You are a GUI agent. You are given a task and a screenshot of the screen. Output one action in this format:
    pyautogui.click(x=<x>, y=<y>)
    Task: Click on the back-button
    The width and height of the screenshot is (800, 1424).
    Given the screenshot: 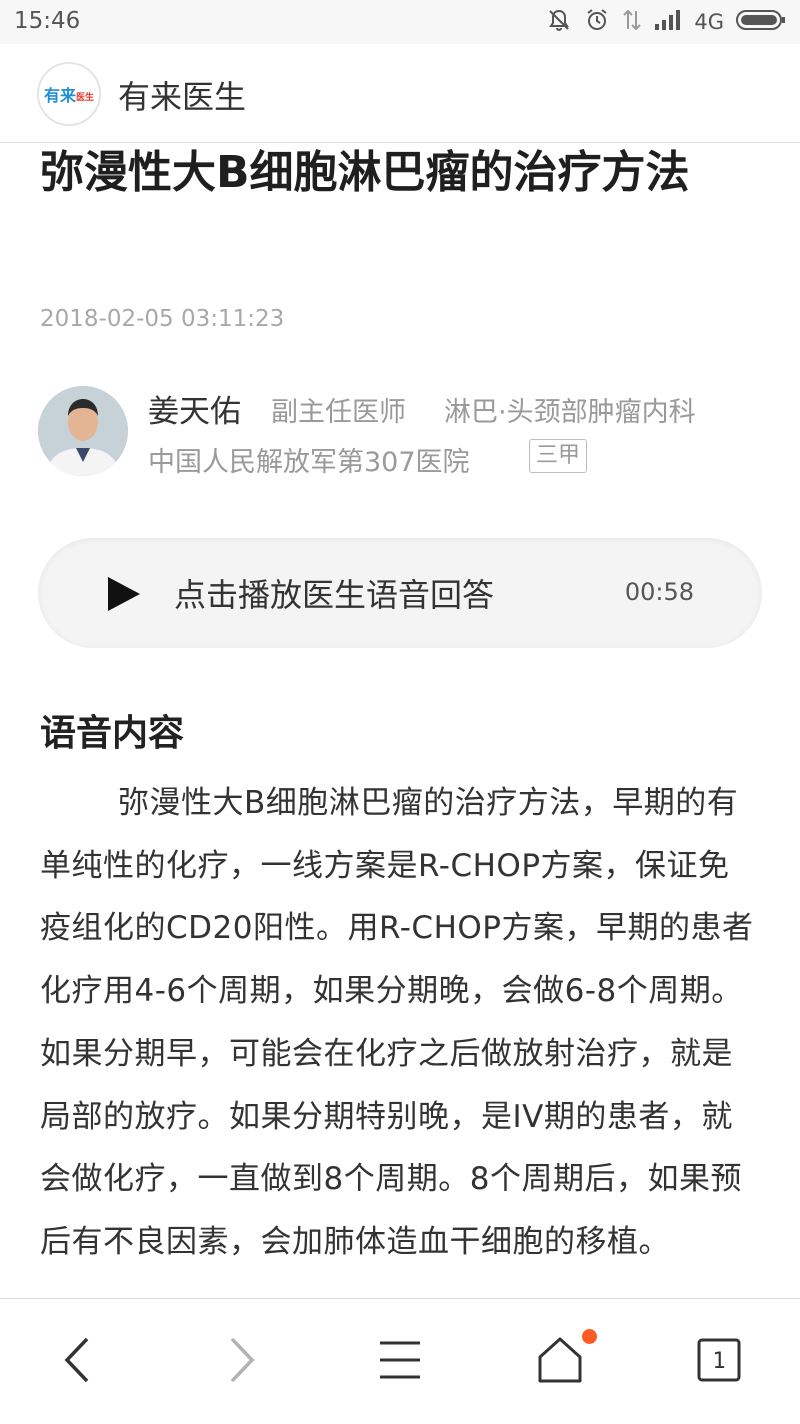 What is the action you would take?
    pyautogui.click(x=79, y=1361)
    